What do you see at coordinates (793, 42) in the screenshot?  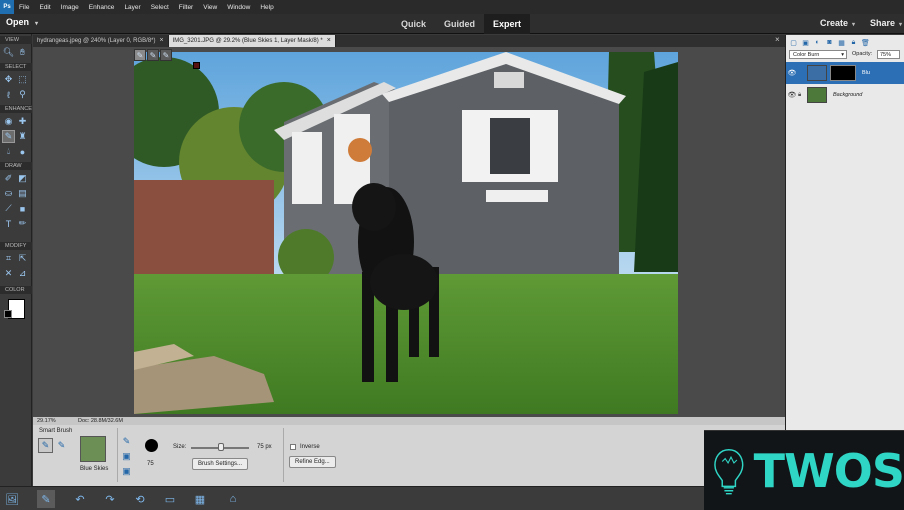 I see `new-layer-icon: ▢` at bounding box center [793, 42].